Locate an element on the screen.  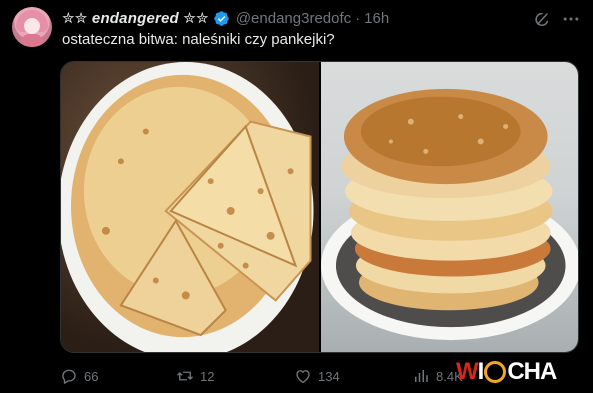
reply-button: 66 is located at coordinates (79, 376).